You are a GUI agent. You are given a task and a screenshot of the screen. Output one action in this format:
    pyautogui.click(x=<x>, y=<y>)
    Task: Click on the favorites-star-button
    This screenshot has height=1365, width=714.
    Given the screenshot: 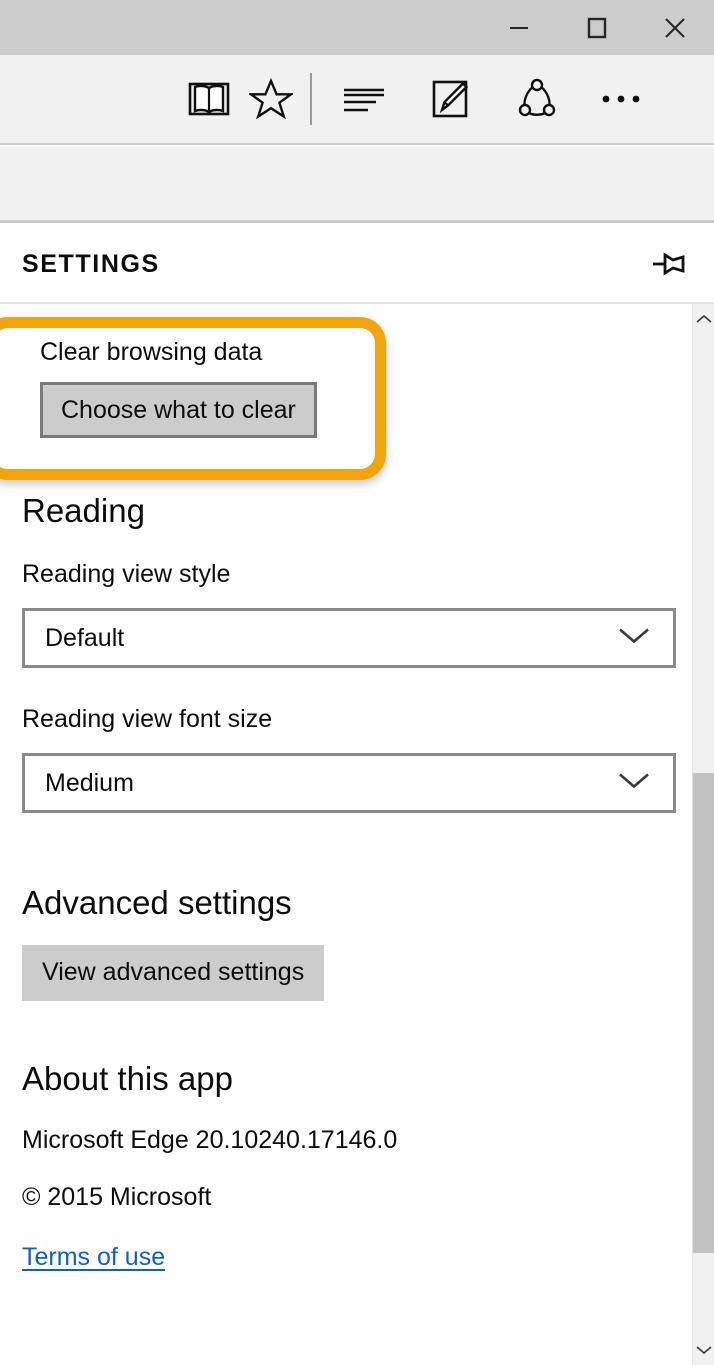 What is the action you would take?
    pyautogui.click(x=271, y=99)
    